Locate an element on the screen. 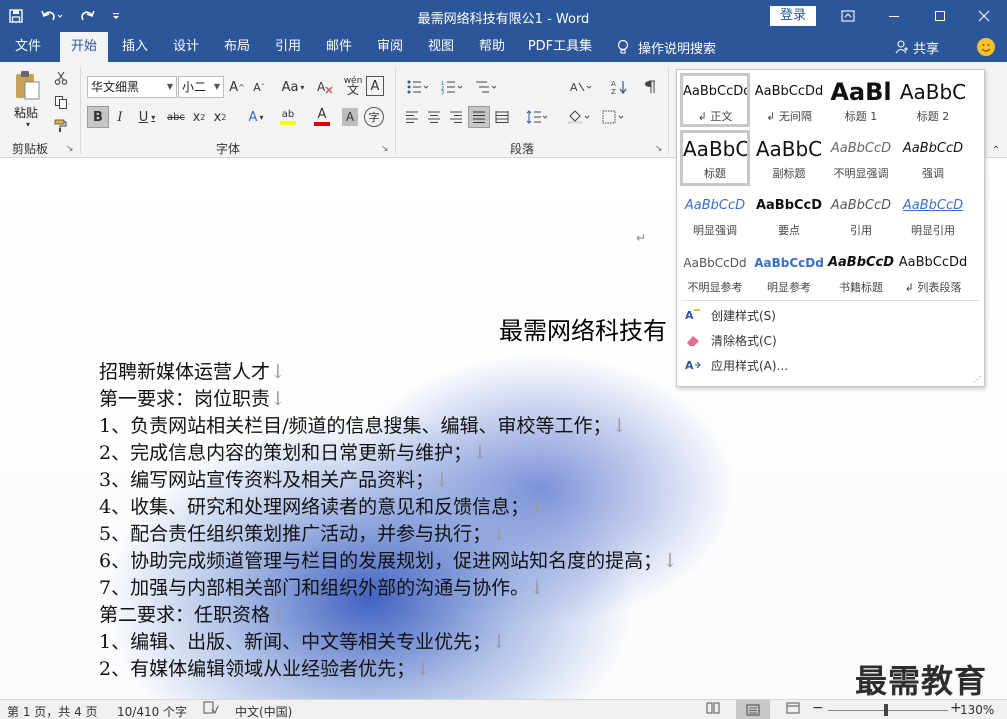 The image size is (1007, 719). document-line: 7、加强与内部相关部门和组织外部的沟通与协作。↓ is located at coordinates (388, 588).